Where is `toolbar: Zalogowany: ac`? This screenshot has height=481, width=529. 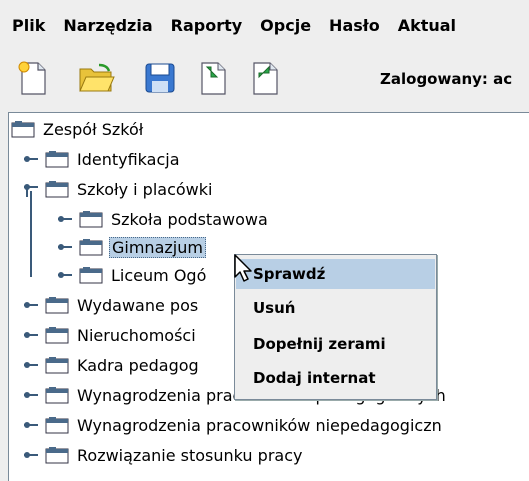
toolbar: Zalogowany: ac is located at coordinates (264, 79).